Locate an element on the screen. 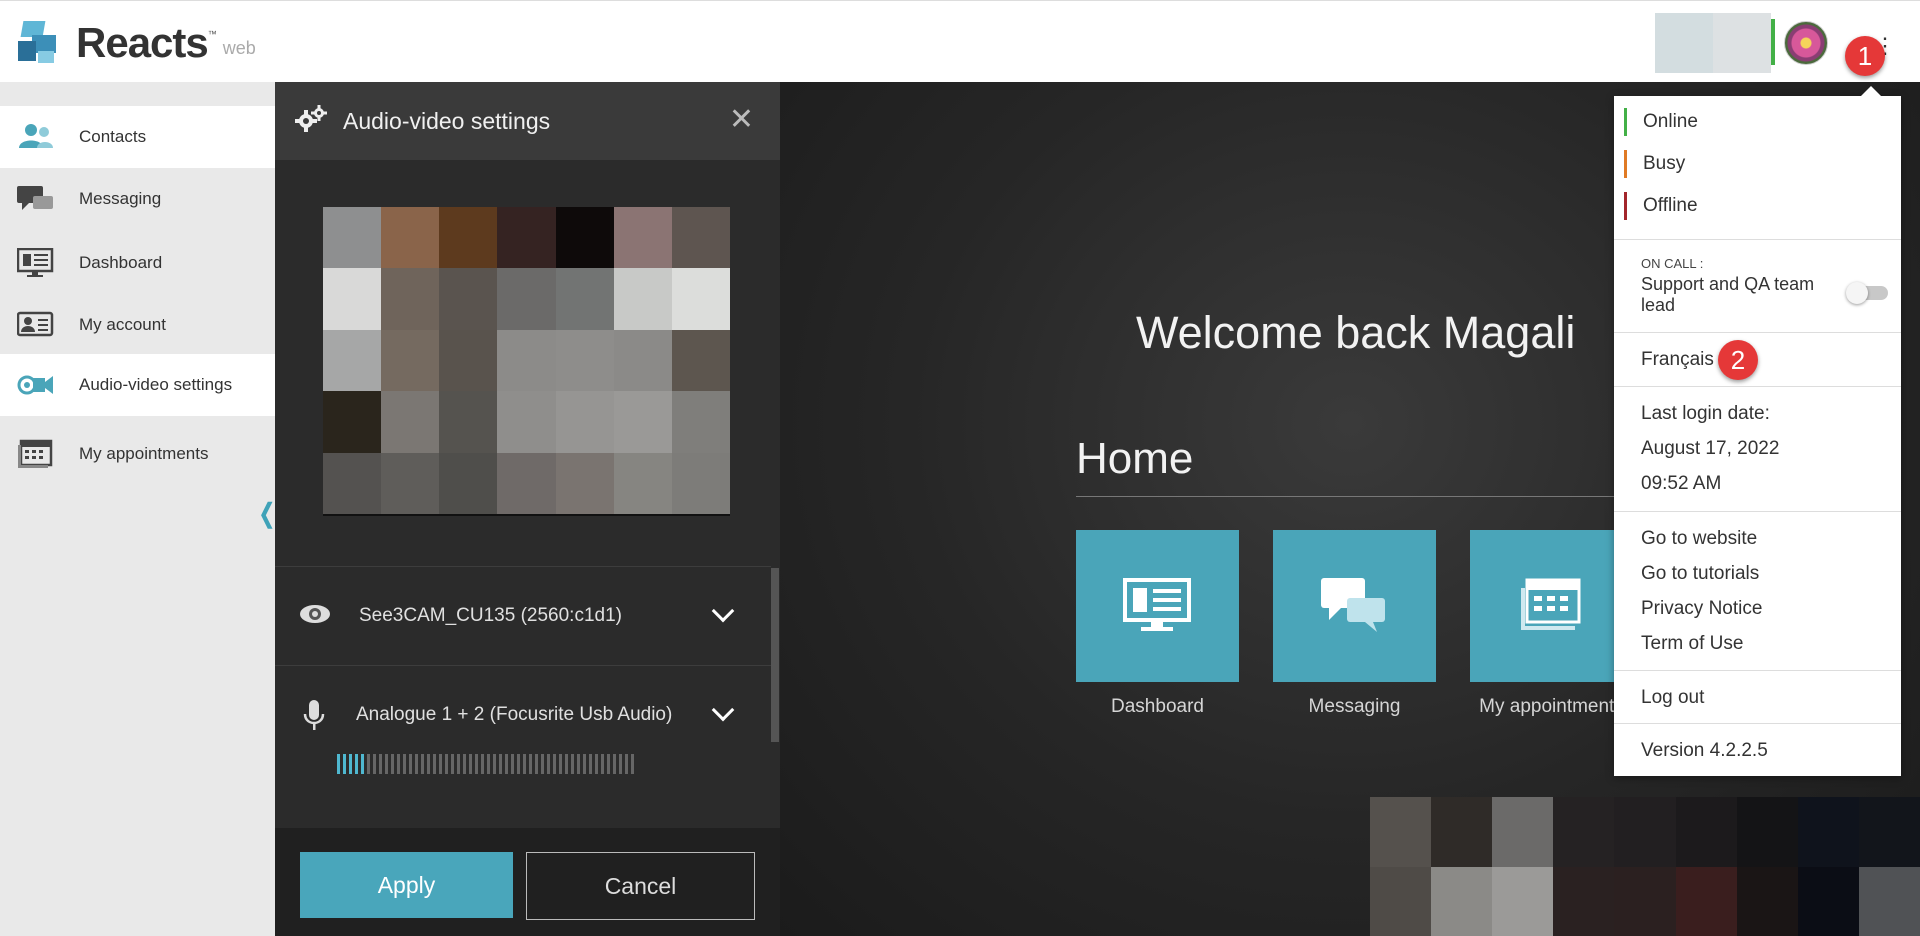  tile-my-appointments is located at coordinates (1551, 606).